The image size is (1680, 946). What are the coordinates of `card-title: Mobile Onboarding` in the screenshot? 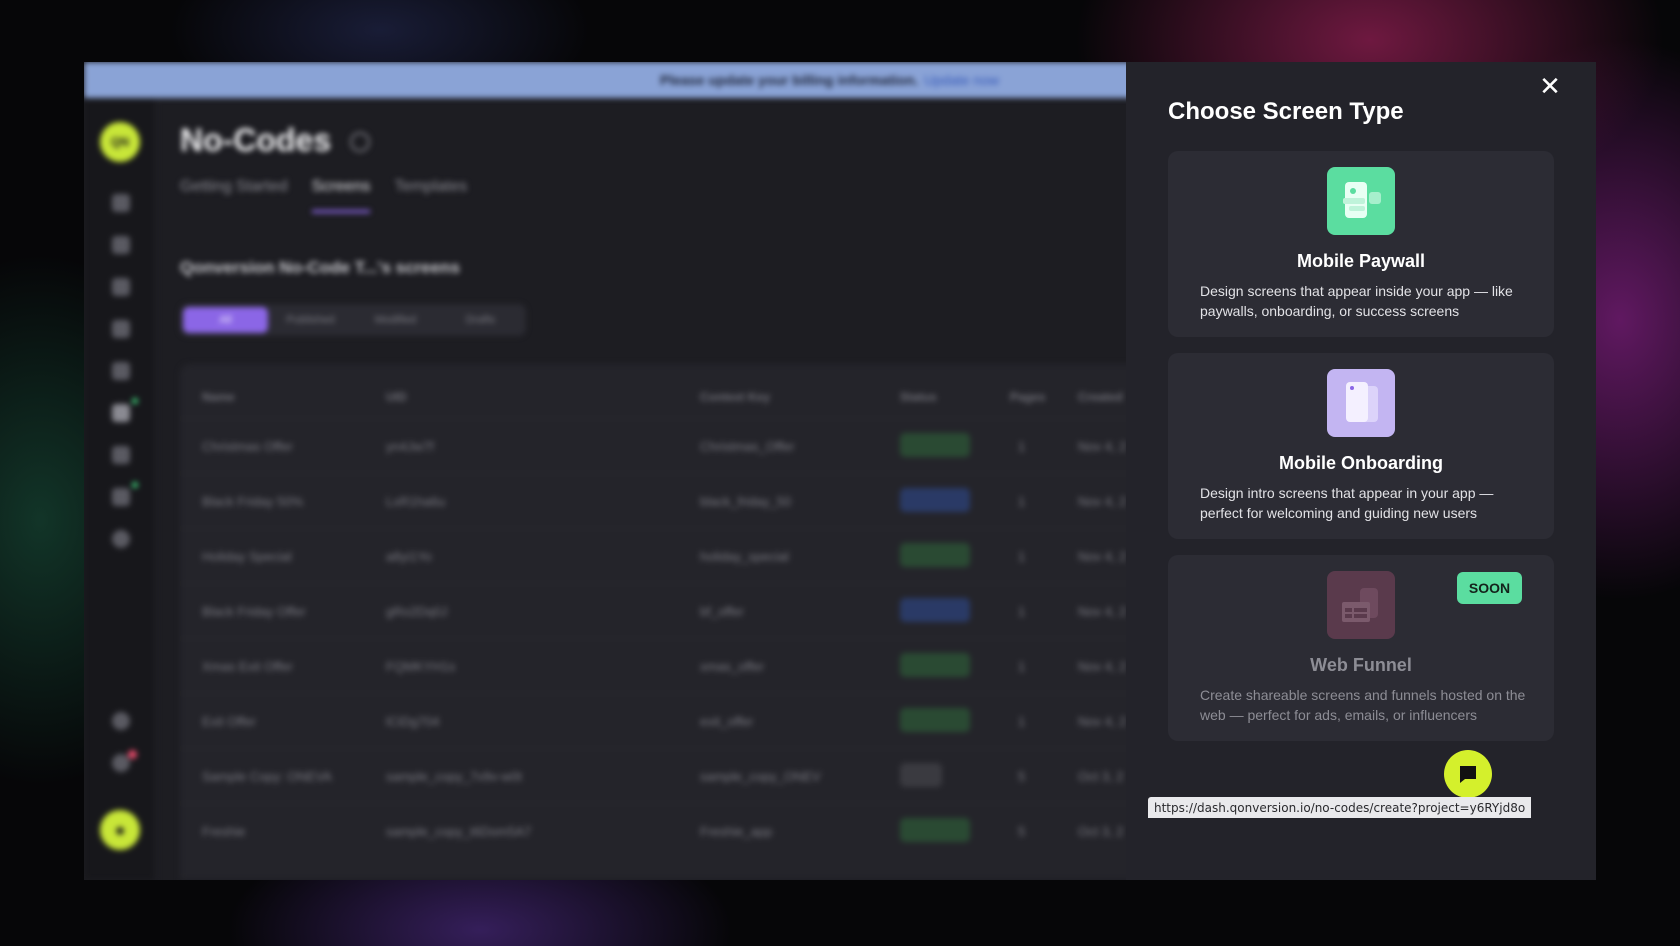 It's located at (1361, 463).